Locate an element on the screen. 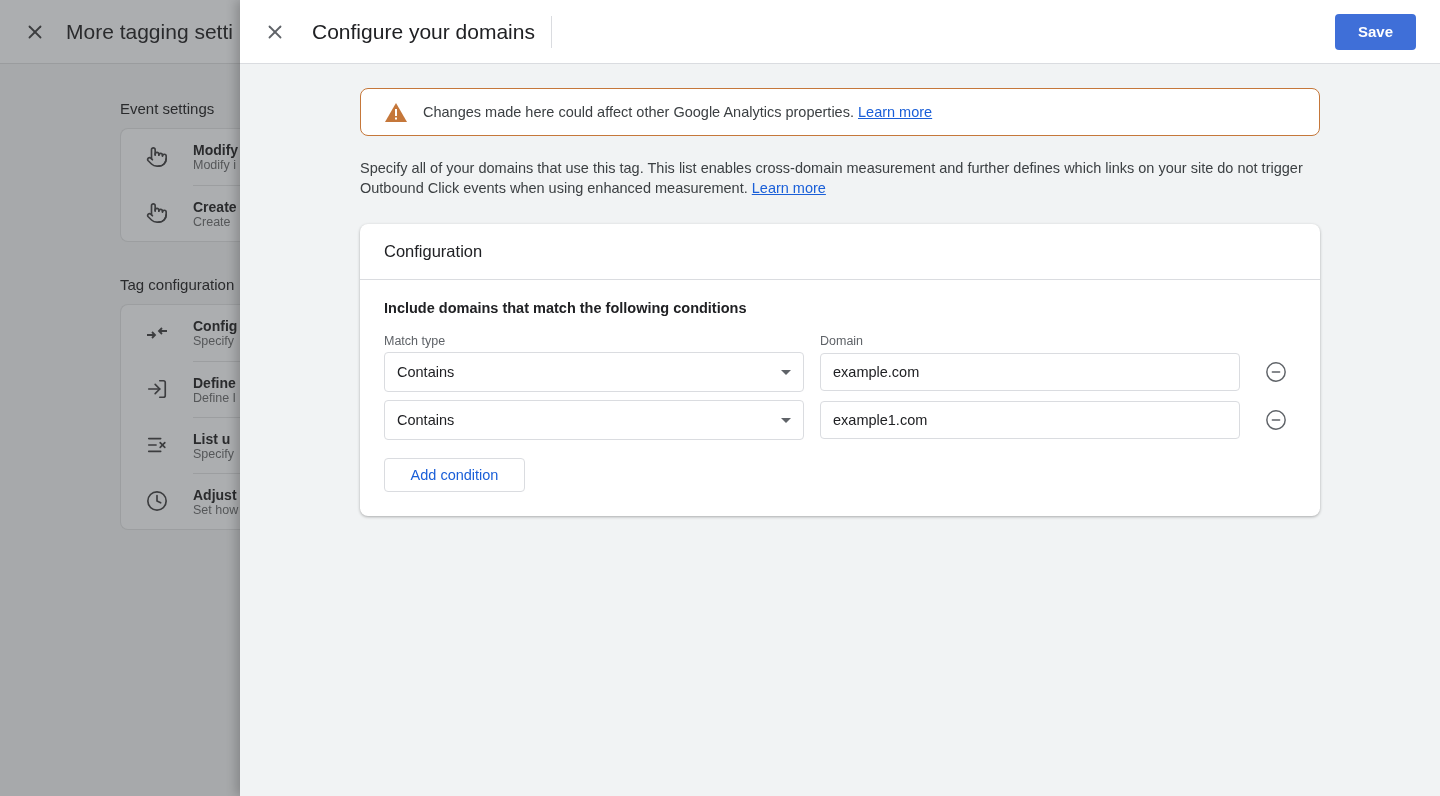  item-title: Define is located at coordinates (216, 382).